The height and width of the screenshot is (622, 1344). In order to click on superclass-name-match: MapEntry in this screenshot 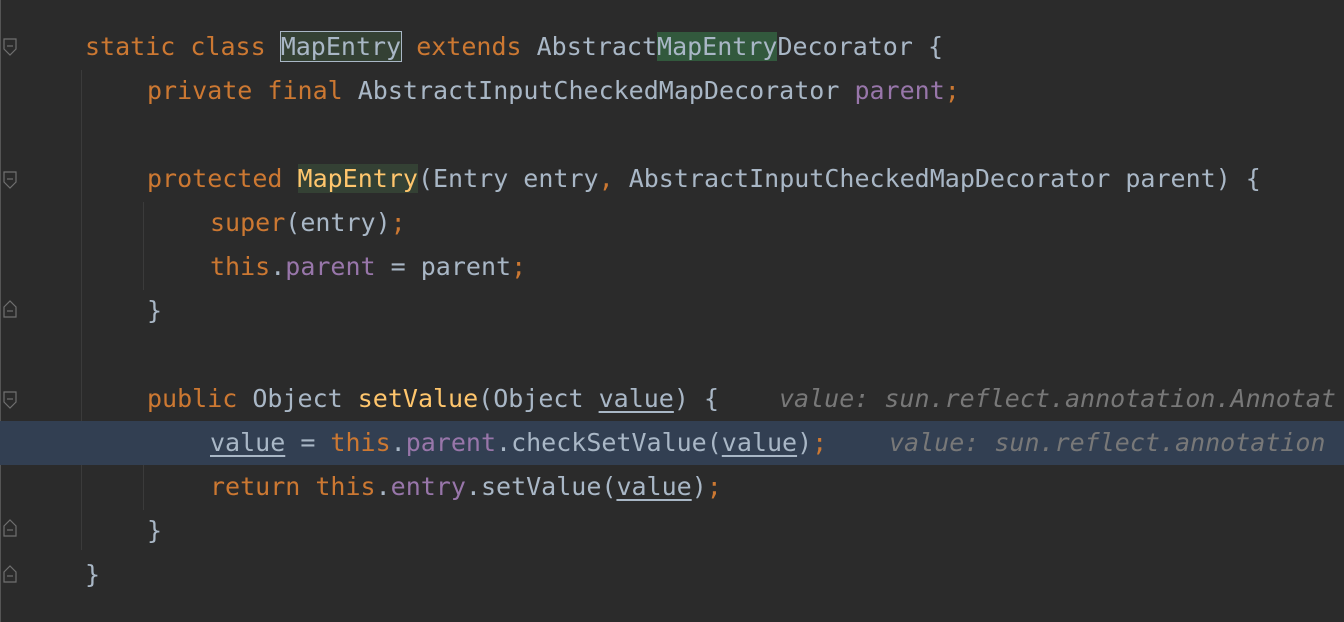, I will do `click(717, 46)`.